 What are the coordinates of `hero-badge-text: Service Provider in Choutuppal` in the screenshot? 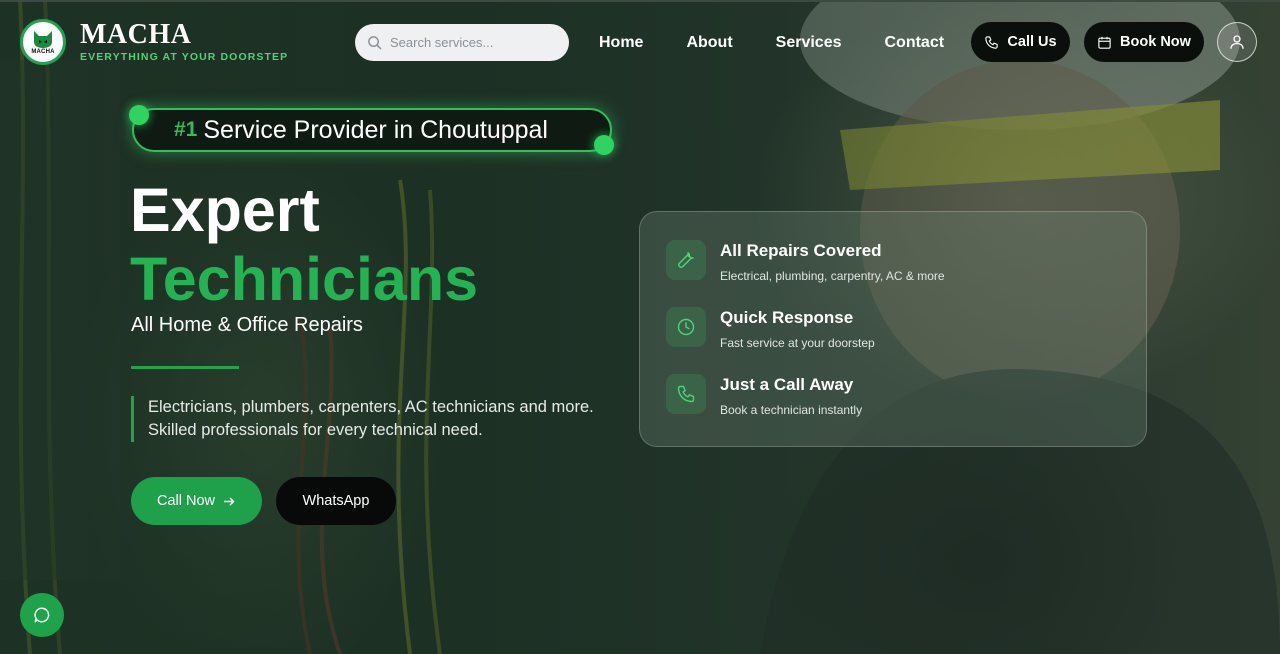 It's located at (375, 129).